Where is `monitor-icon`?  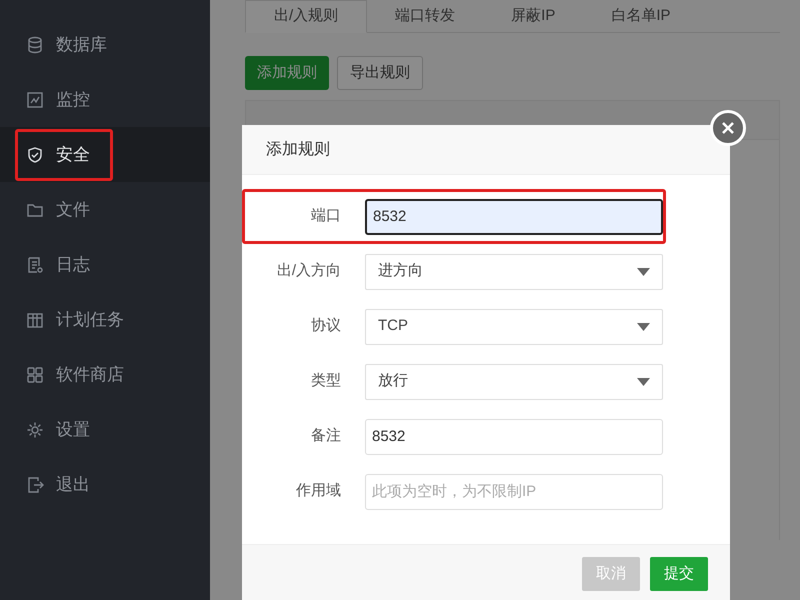 monitor-icon is located at coordinates (35, 99).